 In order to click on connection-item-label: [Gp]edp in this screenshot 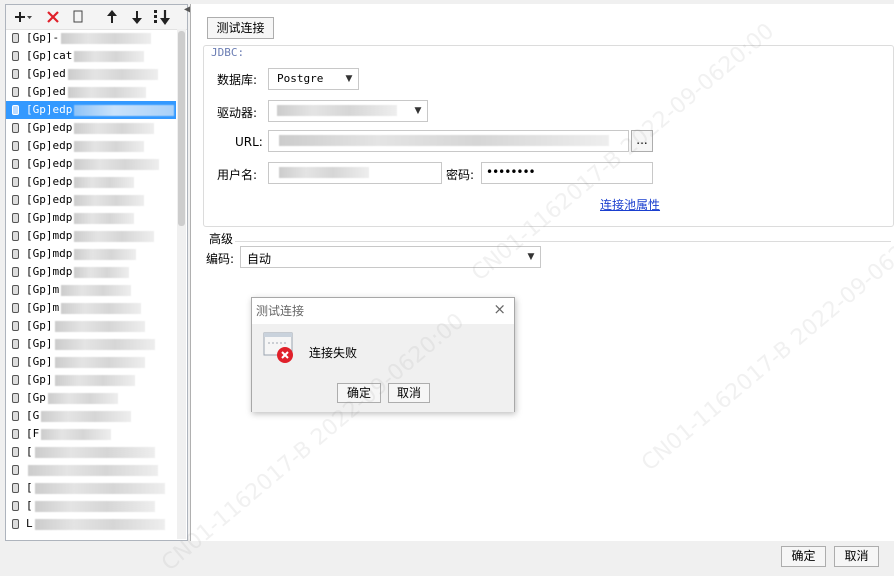, I will do `click(49, 199)`.